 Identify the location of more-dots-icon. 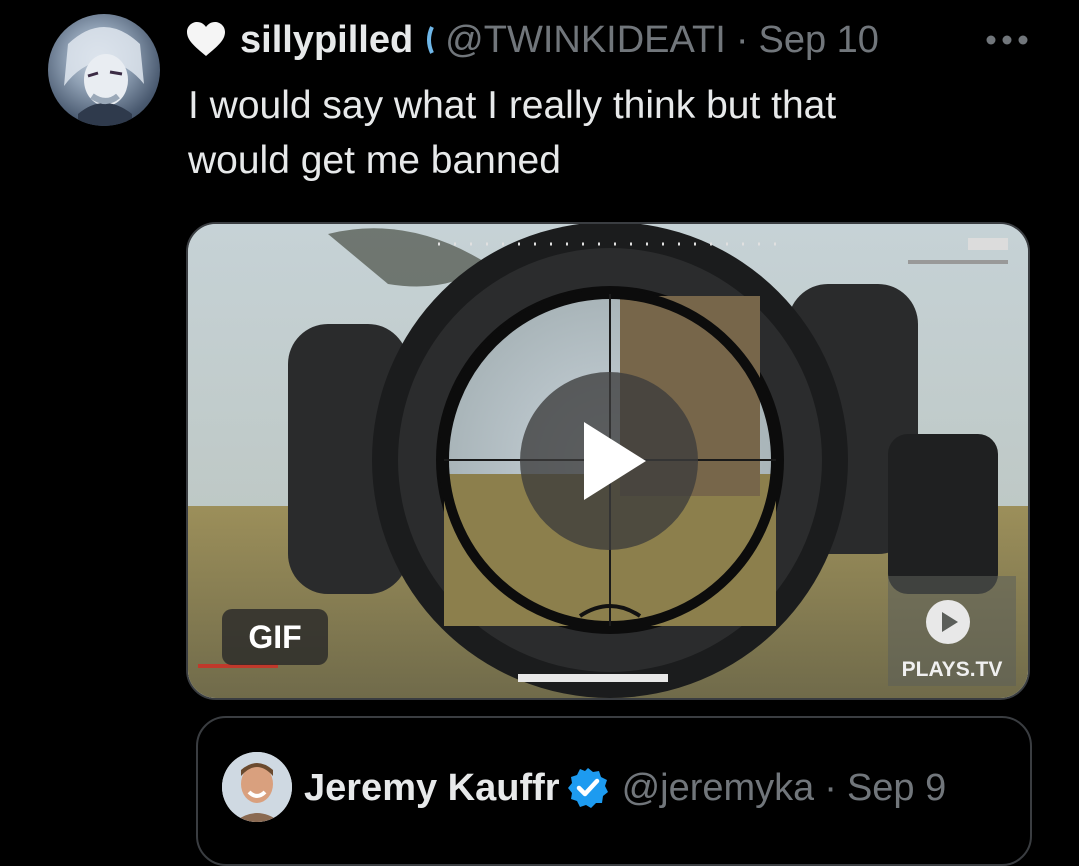
(1007, 40).